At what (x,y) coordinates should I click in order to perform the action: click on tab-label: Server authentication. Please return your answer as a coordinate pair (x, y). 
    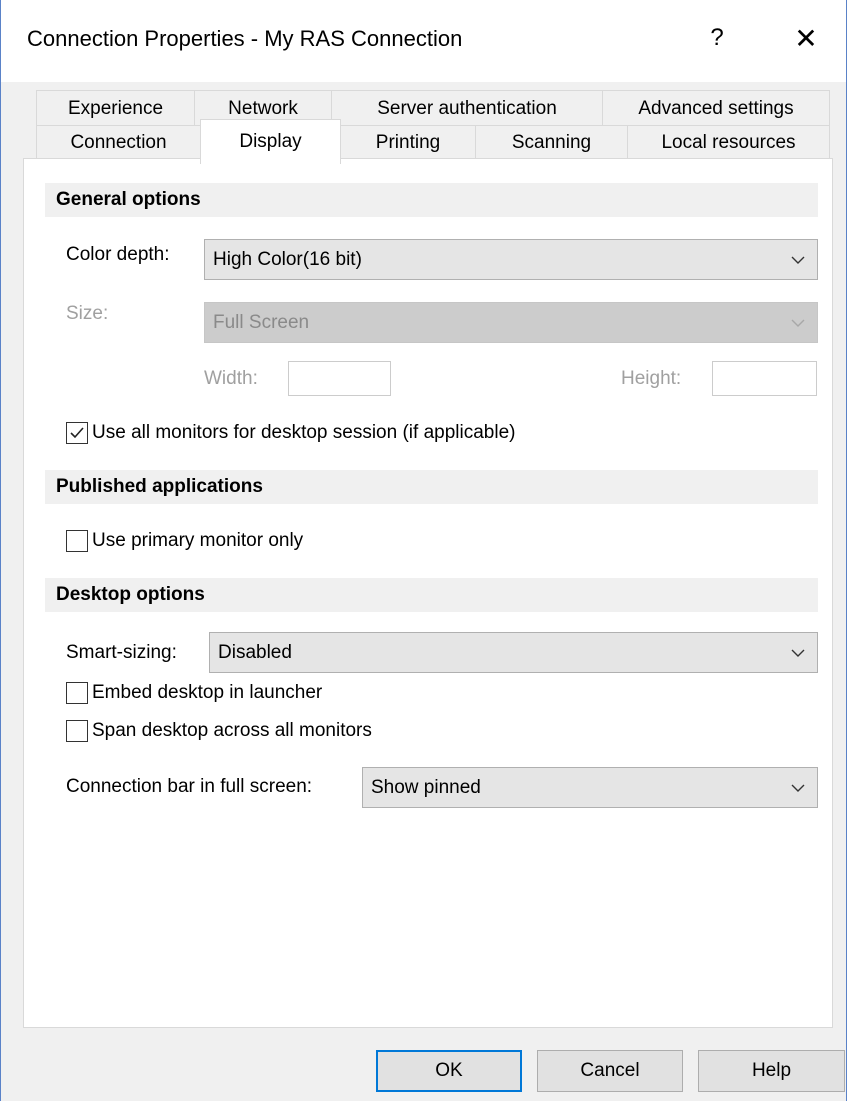
    Looking at the image, I should click on (467, 108).